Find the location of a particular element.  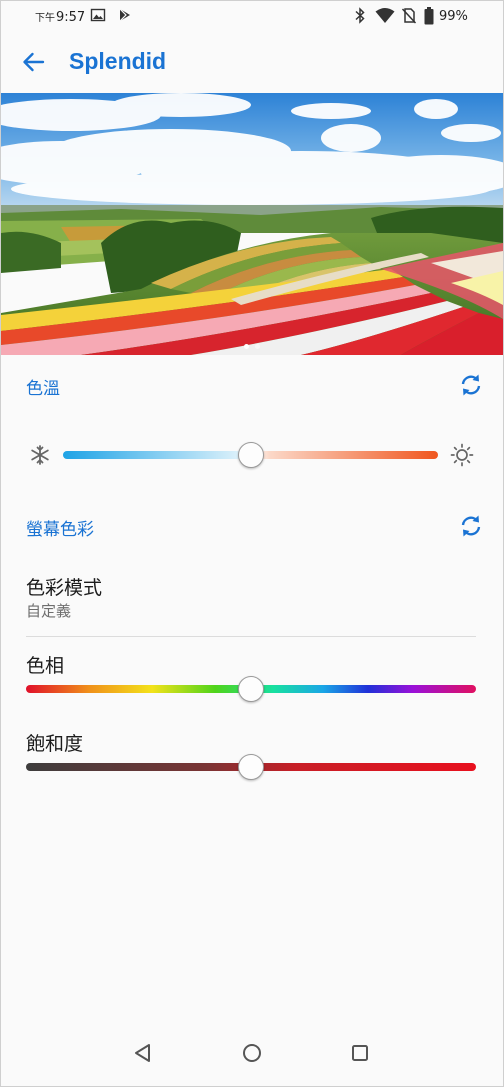

battery-percentage: 99% is located at coordinates (453, 16).